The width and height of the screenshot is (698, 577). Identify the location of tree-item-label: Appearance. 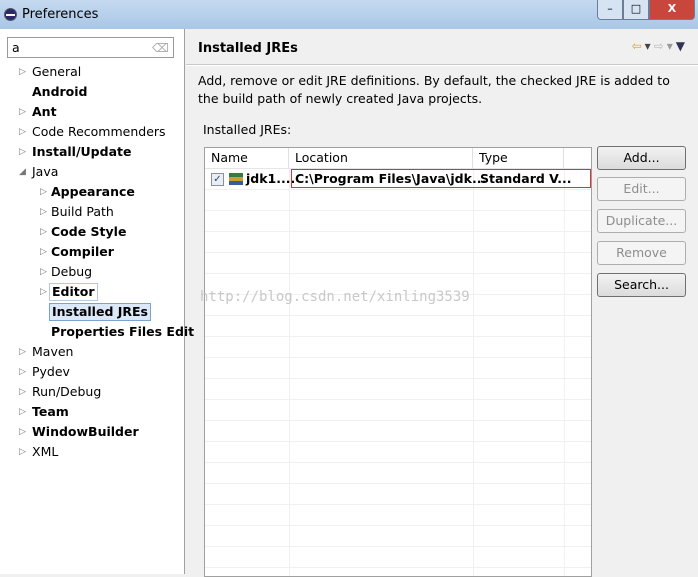
(93, 191).